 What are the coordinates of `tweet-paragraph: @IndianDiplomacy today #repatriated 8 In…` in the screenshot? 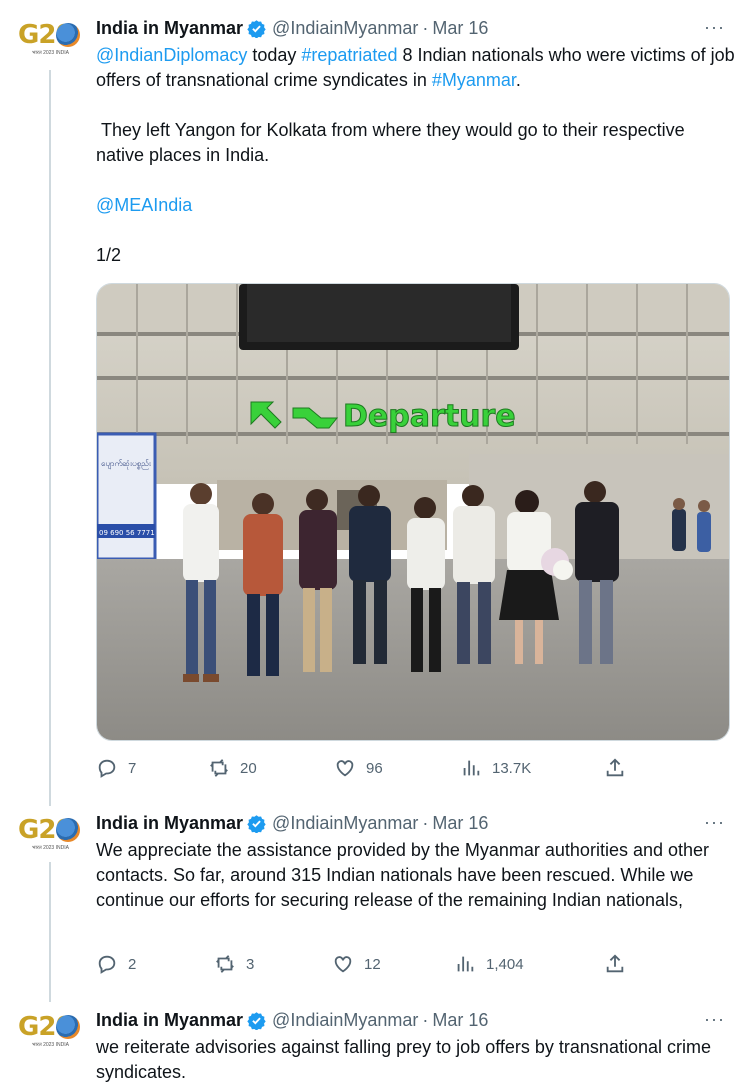 It's located at (416, 68).